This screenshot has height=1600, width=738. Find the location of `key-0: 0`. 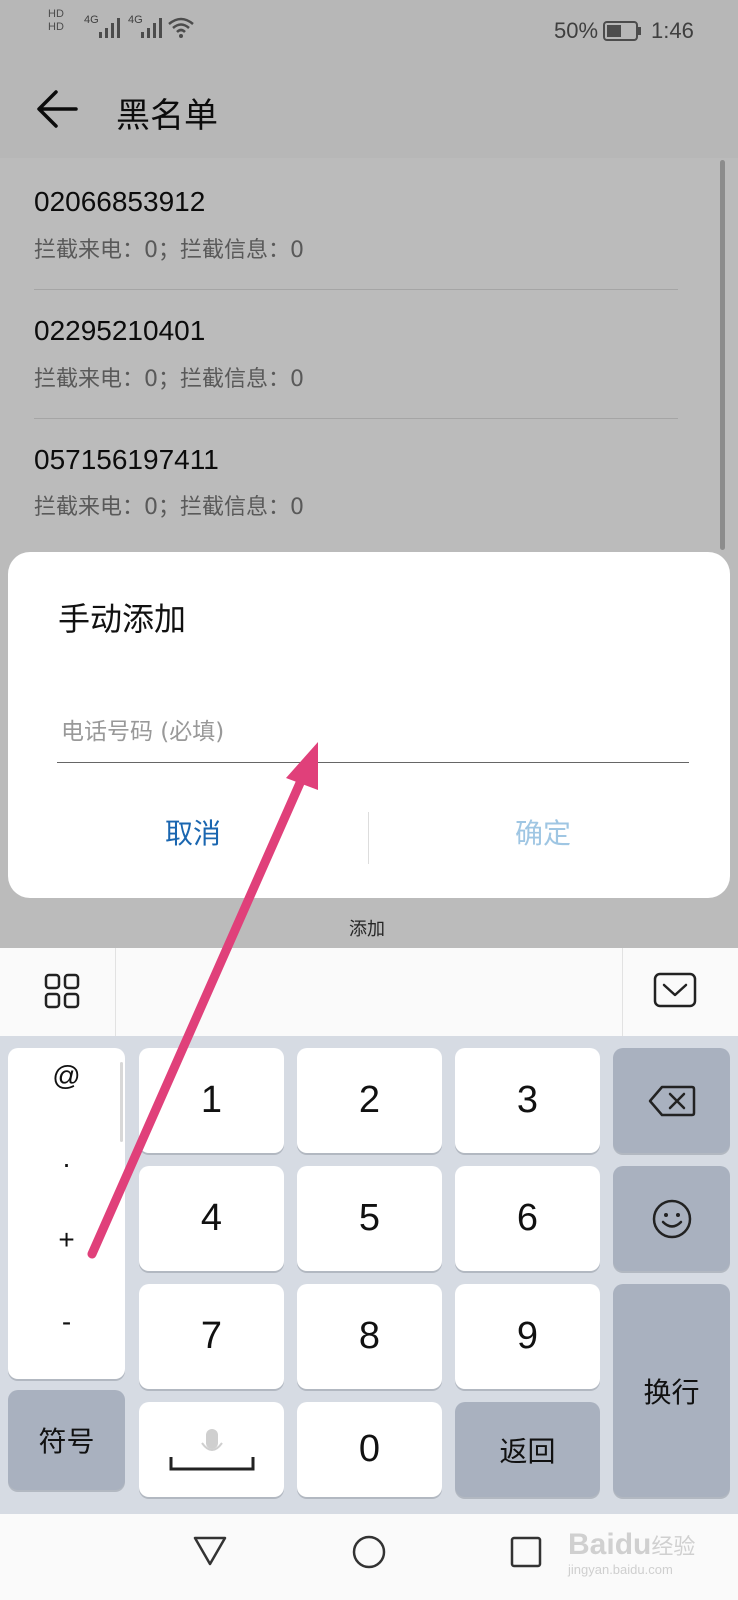

key-0: 0 is located at coordinates (369, 1449).